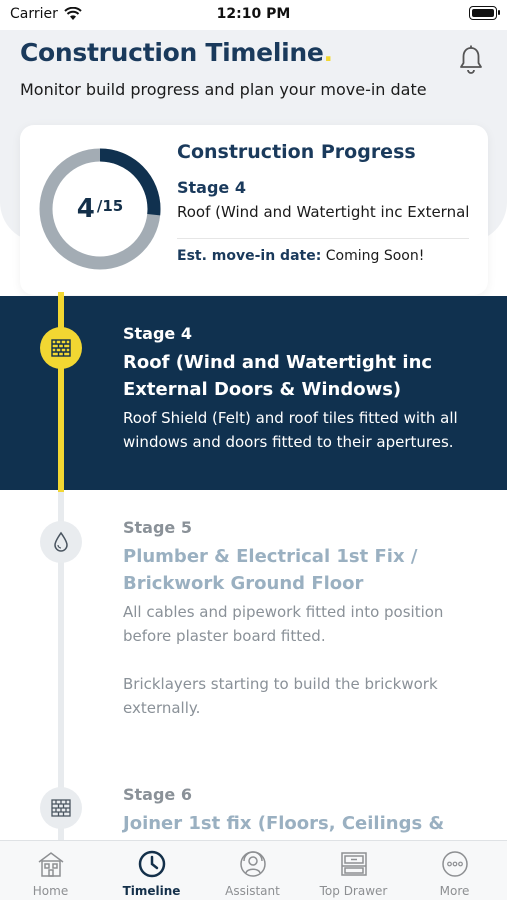 This screenshot has width=507, height=900. I want to click on status-bar: Carrier 12:10 PM, so click(253, 15).